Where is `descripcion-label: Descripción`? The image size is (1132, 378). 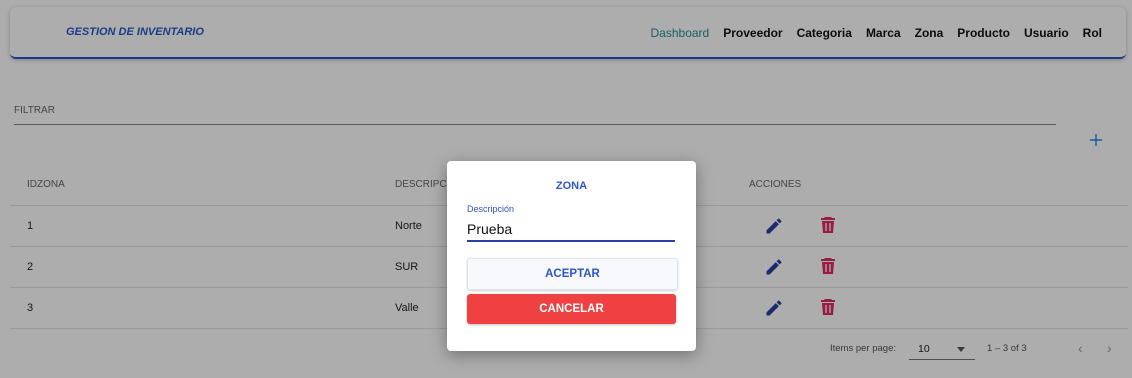
descripcion-label: Descripción is located at coordinates (491, 209).